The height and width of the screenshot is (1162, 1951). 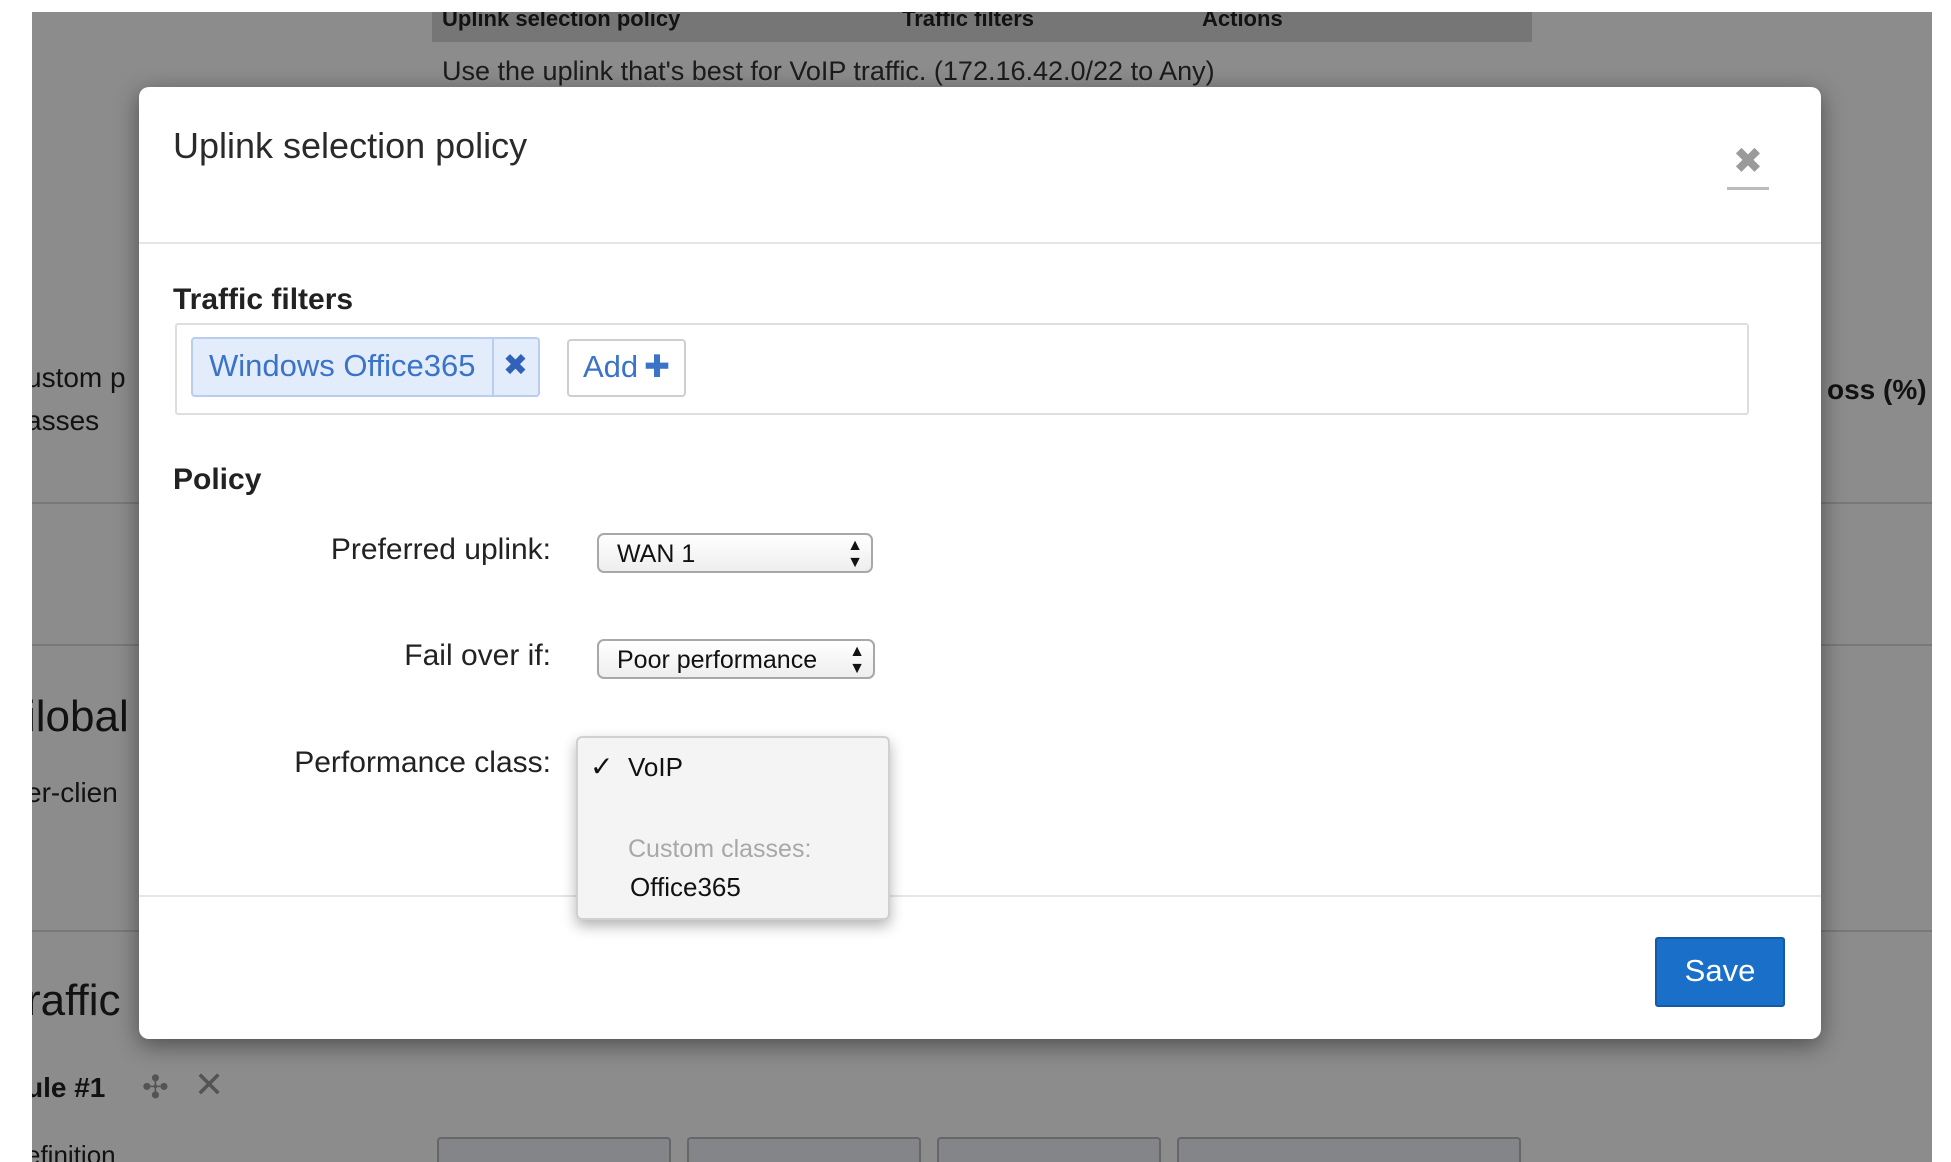 I want to click on filter-chip-label: Windows Office365, so click(x=342, y=365).